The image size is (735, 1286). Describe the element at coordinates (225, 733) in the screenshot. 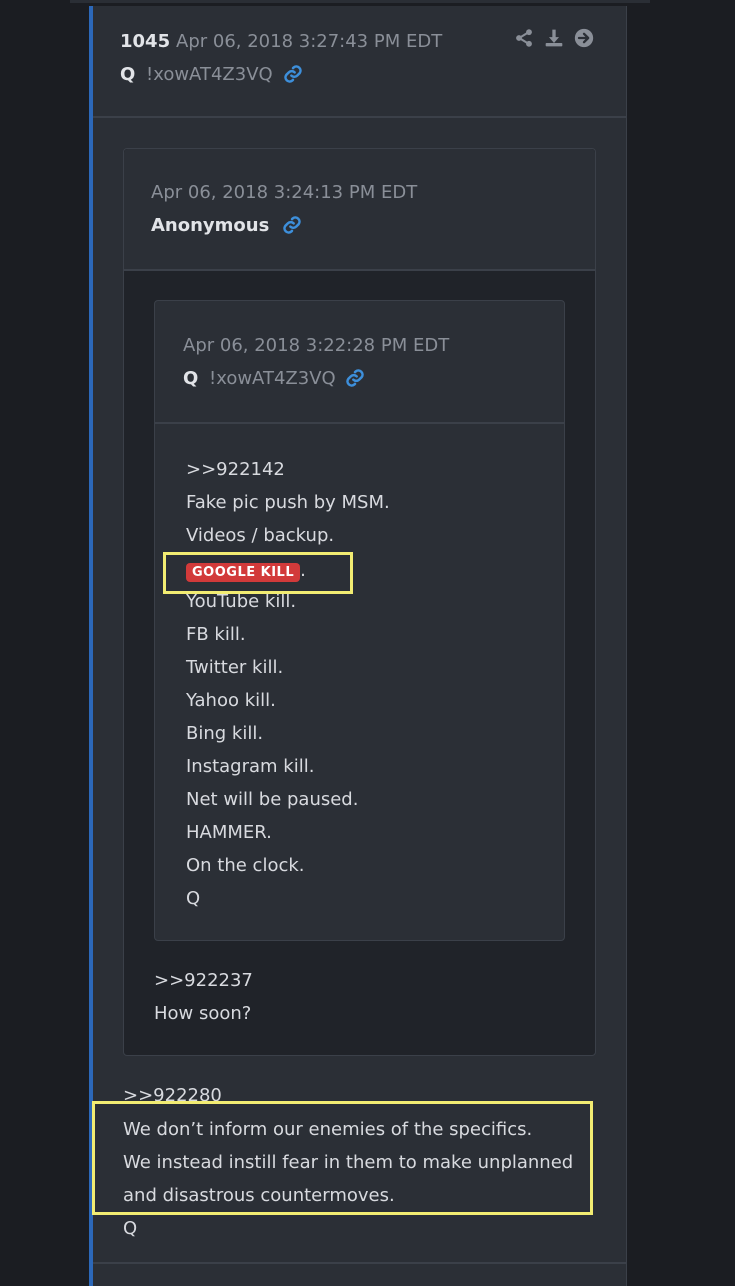

I see `post-text-line: Bing kill.` at that location.